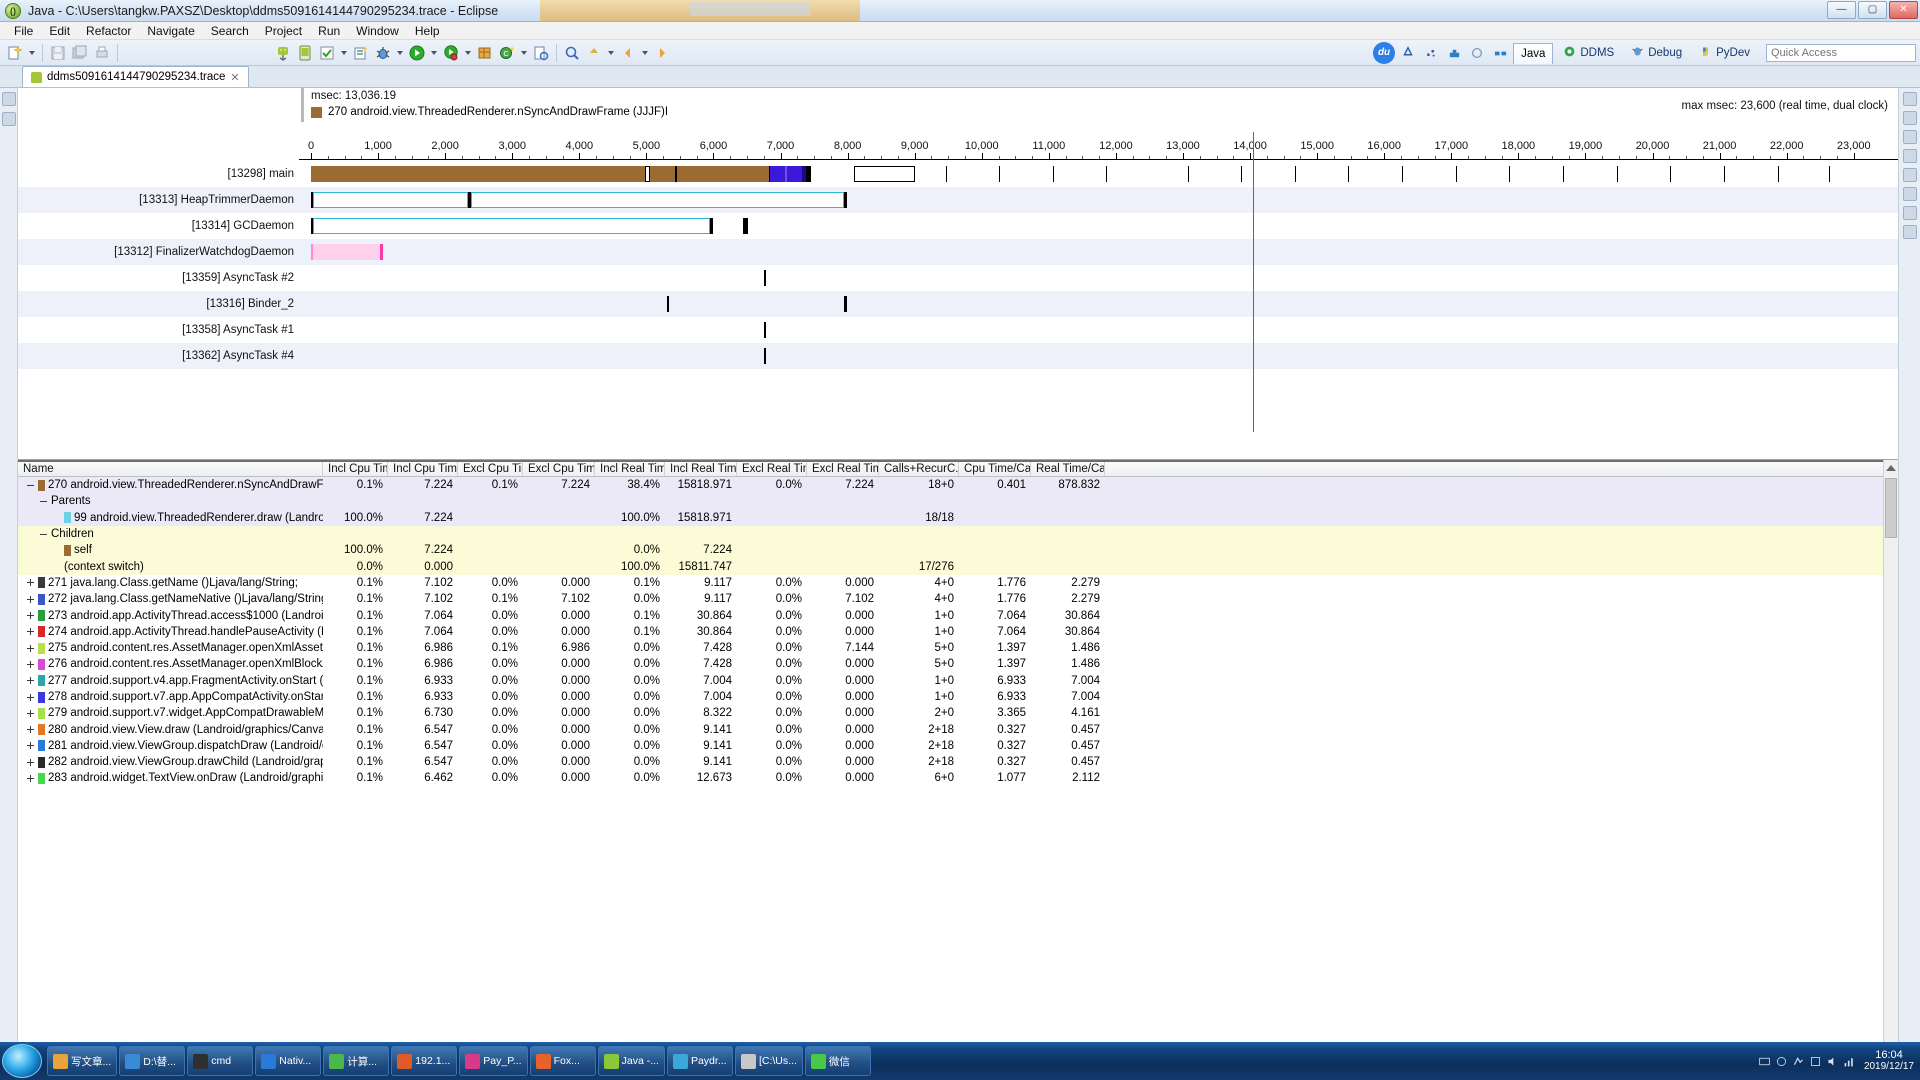  Describe the element at coordinates (305, 53) in the screenshot. I see `android-avd-manager-icon` at that location.